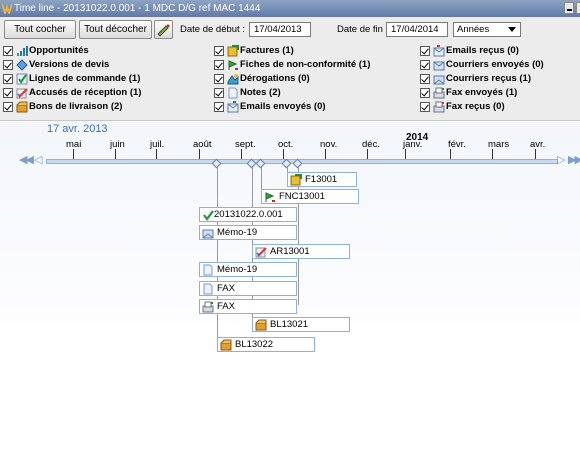 The width and height of the screenshot is (580, 463). Describe the element at coordinates (26, 159) in the screenshot. I see `scroll-left-fast-icon: ◀◀` at that location.